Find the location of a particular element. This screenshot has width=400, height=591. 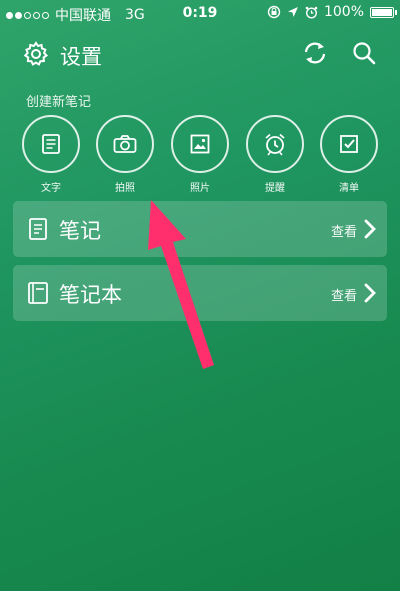

page-title: 设置 is located at coordinates (81, 57).